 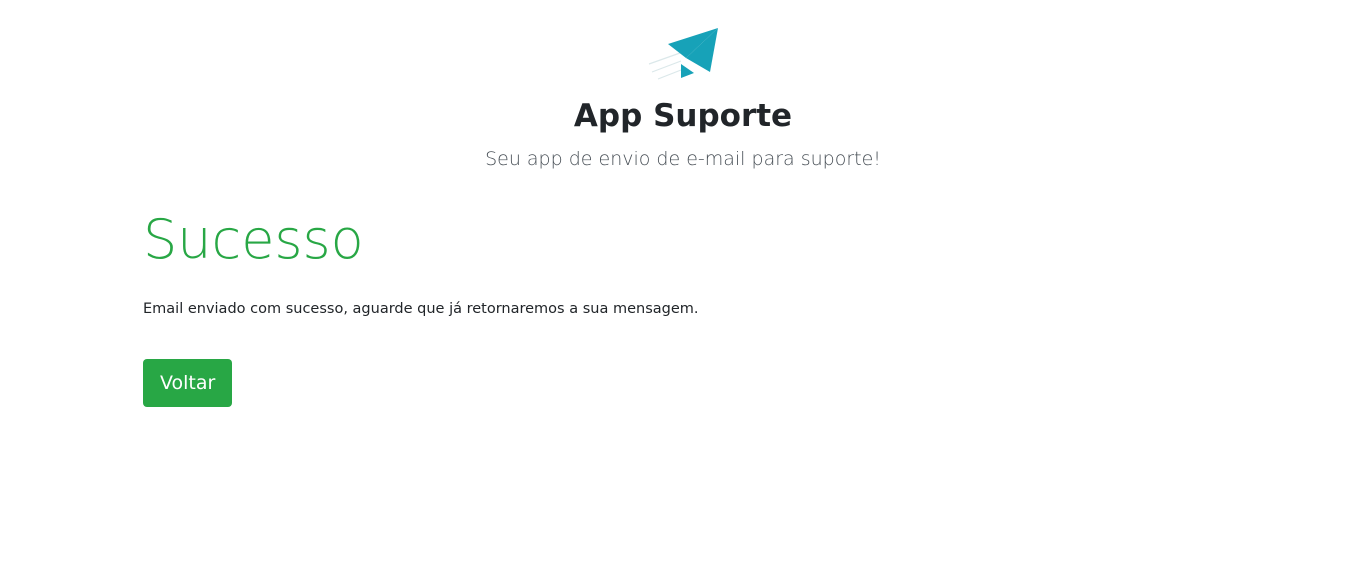 I want to click on paper-plane-icon, so click(x=683, y=54).